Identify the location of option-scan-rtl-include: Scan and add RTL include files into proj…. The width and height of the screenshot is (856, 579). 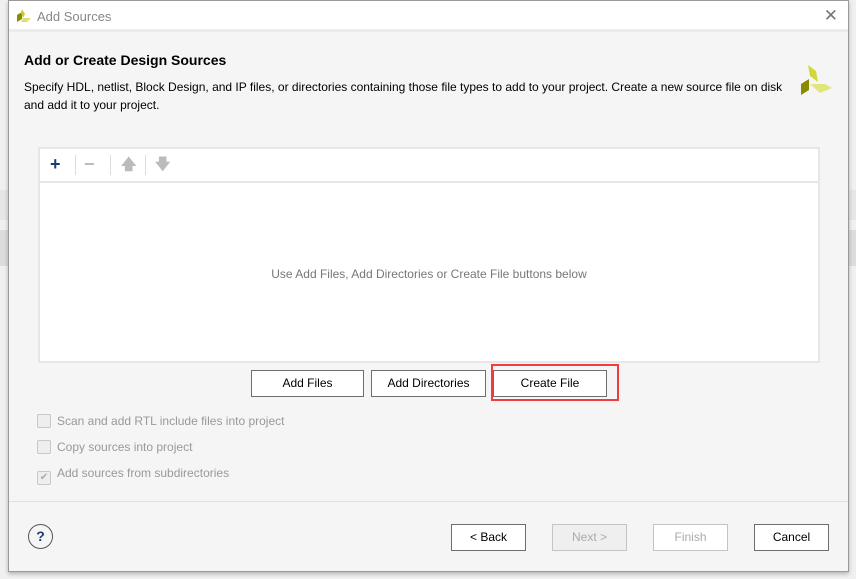
(160, 421).